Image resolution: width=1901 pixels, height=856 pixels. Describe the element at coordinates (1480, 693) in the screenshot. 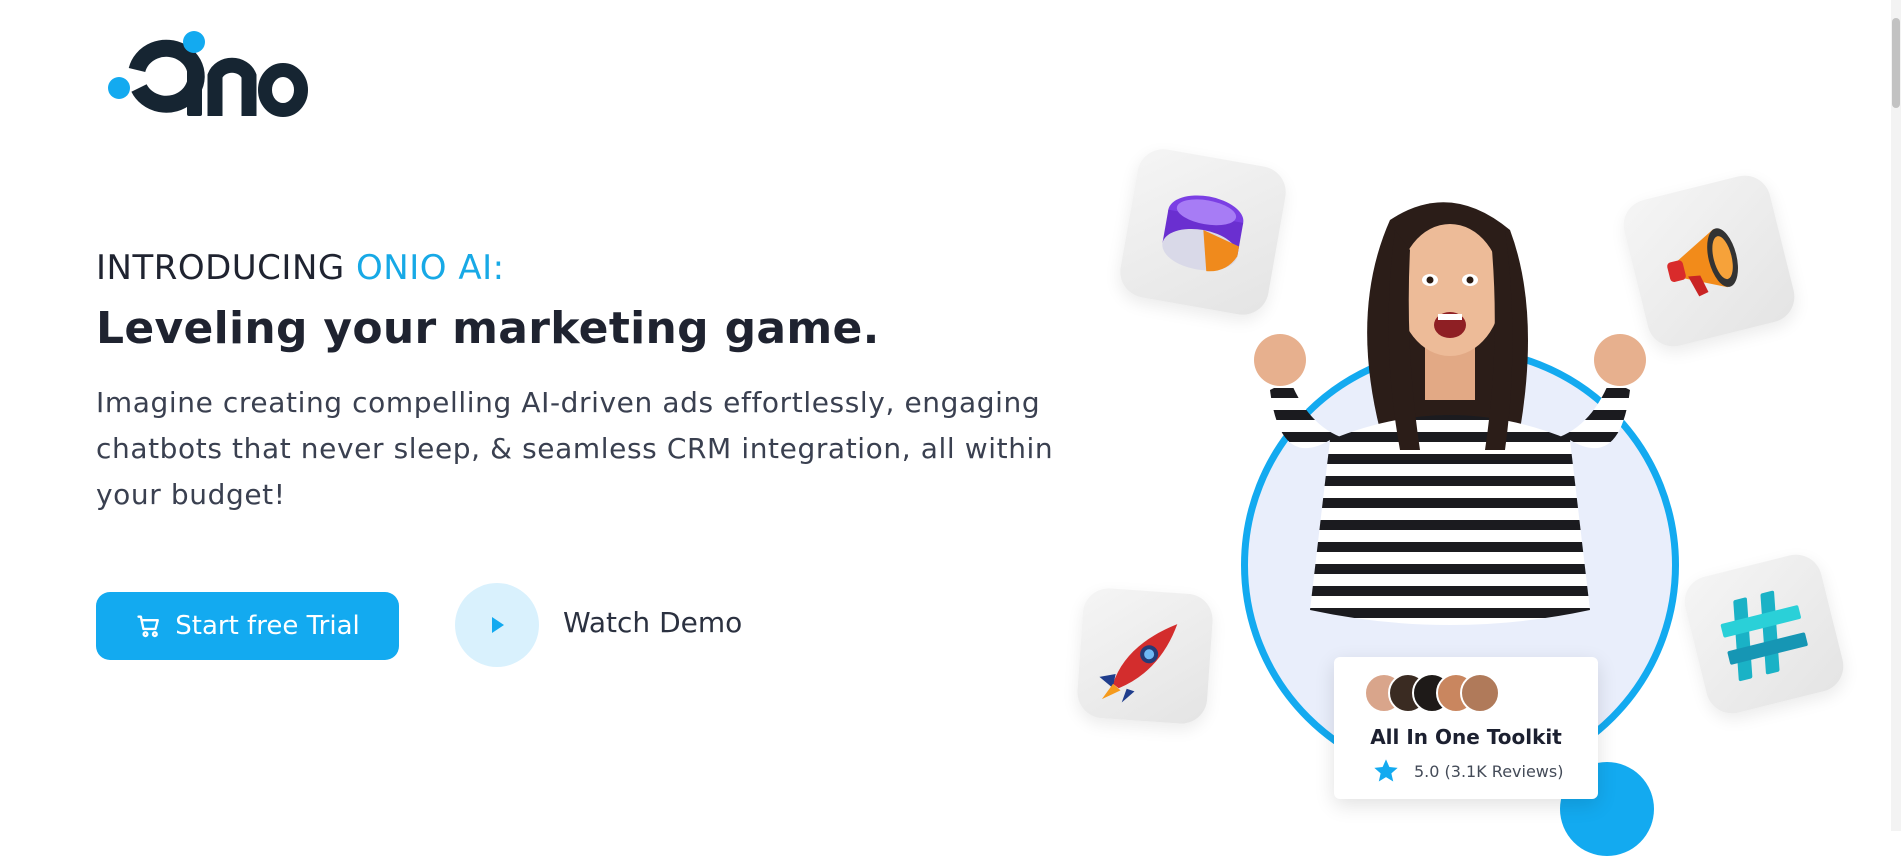

I see `avatar` at that location.